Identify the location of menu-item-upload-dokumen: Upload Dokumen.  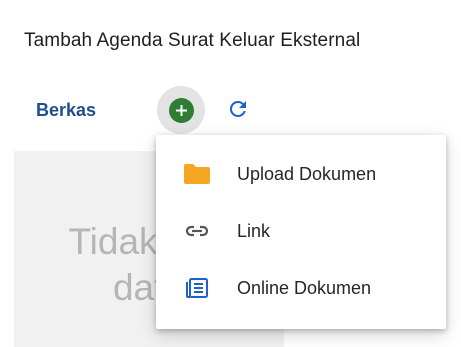
(301, 174).